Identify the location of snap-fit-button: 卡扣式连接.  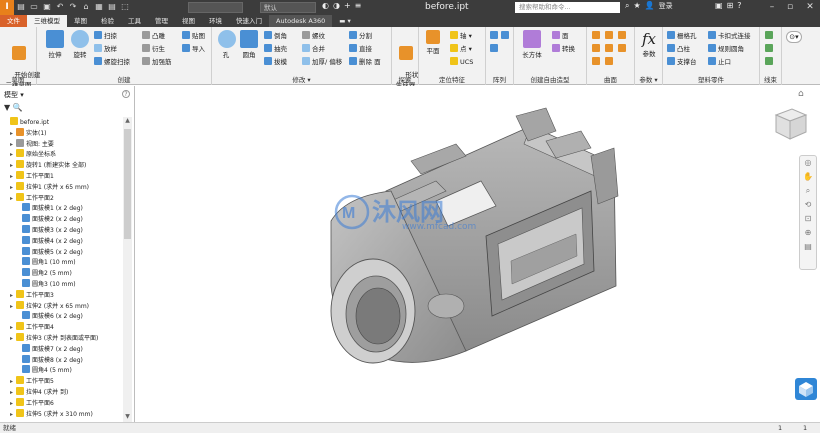
(729, 36).